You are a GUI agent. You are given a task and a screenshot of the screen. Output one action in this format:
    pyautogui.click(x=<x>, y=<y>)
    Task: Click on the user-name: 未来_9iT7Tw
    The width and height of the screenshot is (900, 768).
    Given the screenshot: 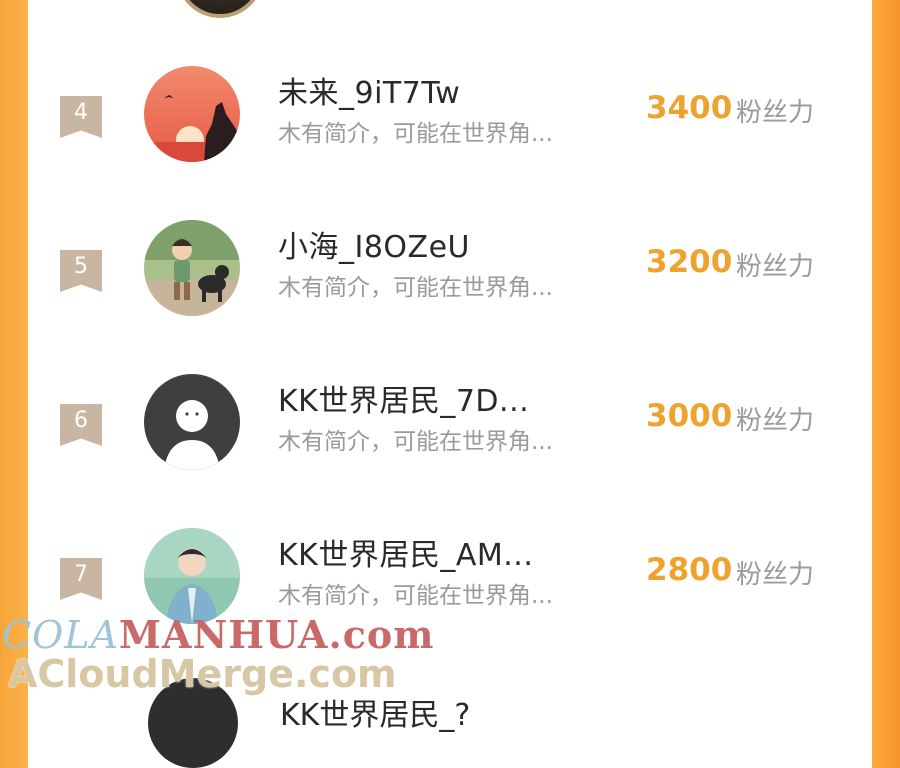 What is the action you would take?
    pyautogui.click(x=369, y=90)
    